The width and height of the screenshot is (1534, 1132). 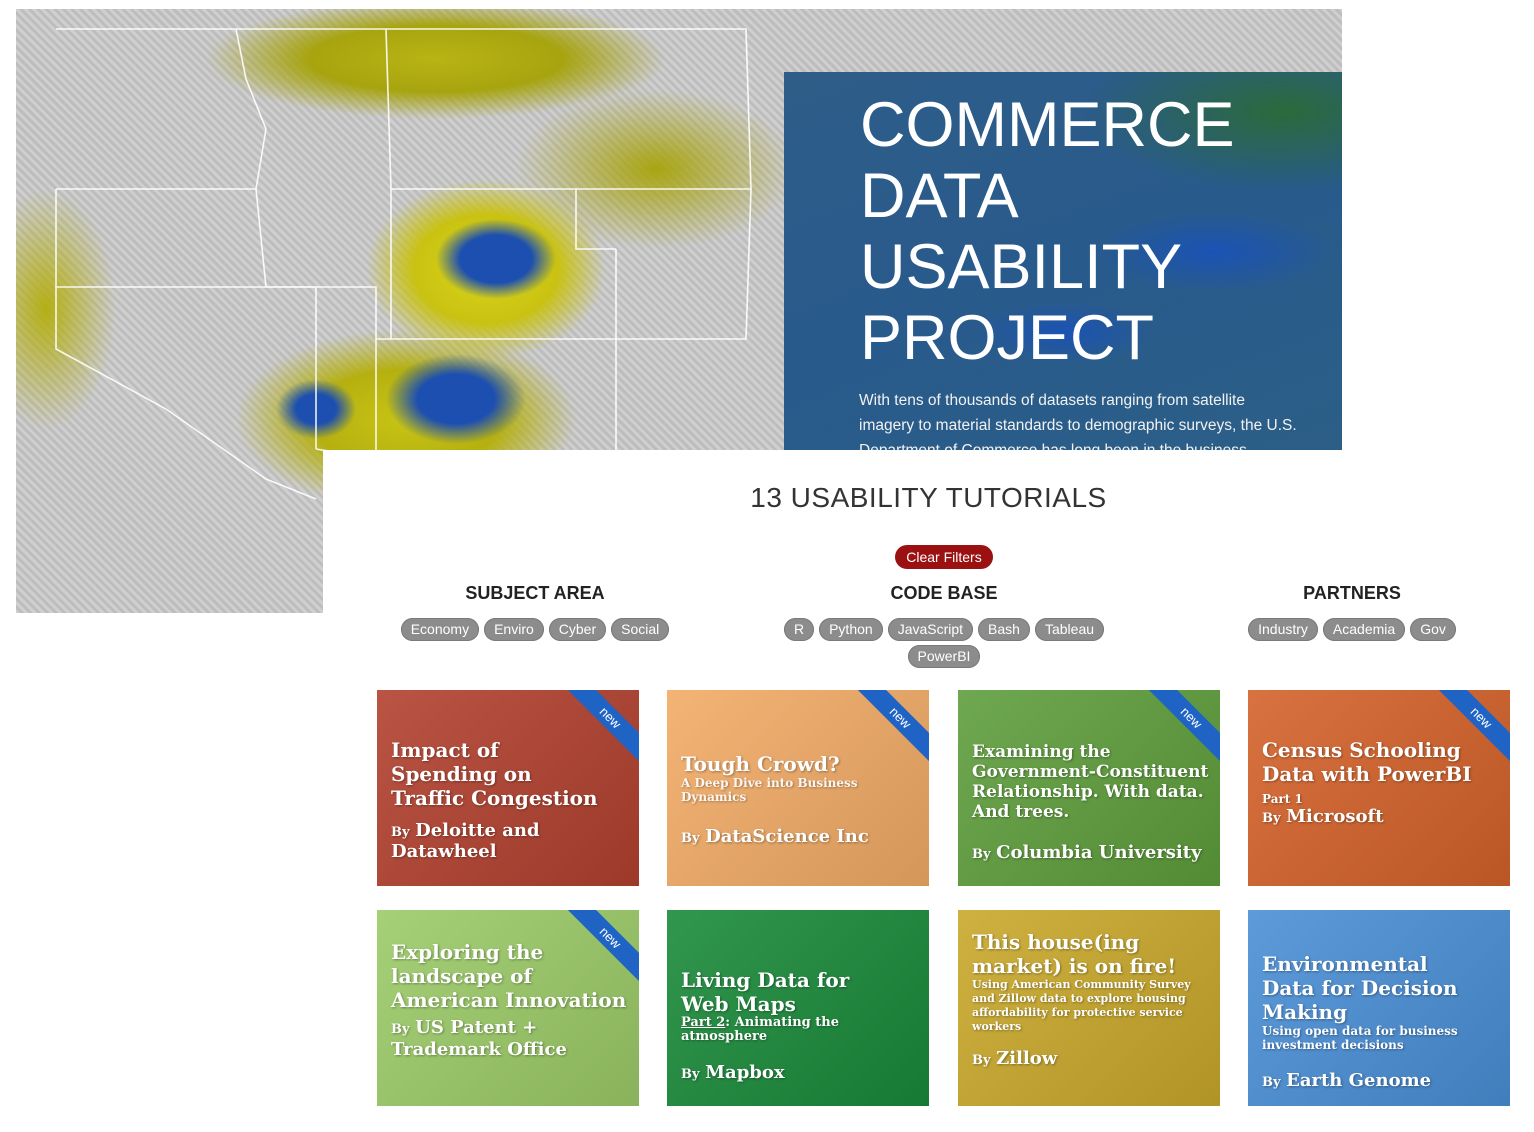 I want to click on filter-pill-r: R, so click(x=799, y=629).